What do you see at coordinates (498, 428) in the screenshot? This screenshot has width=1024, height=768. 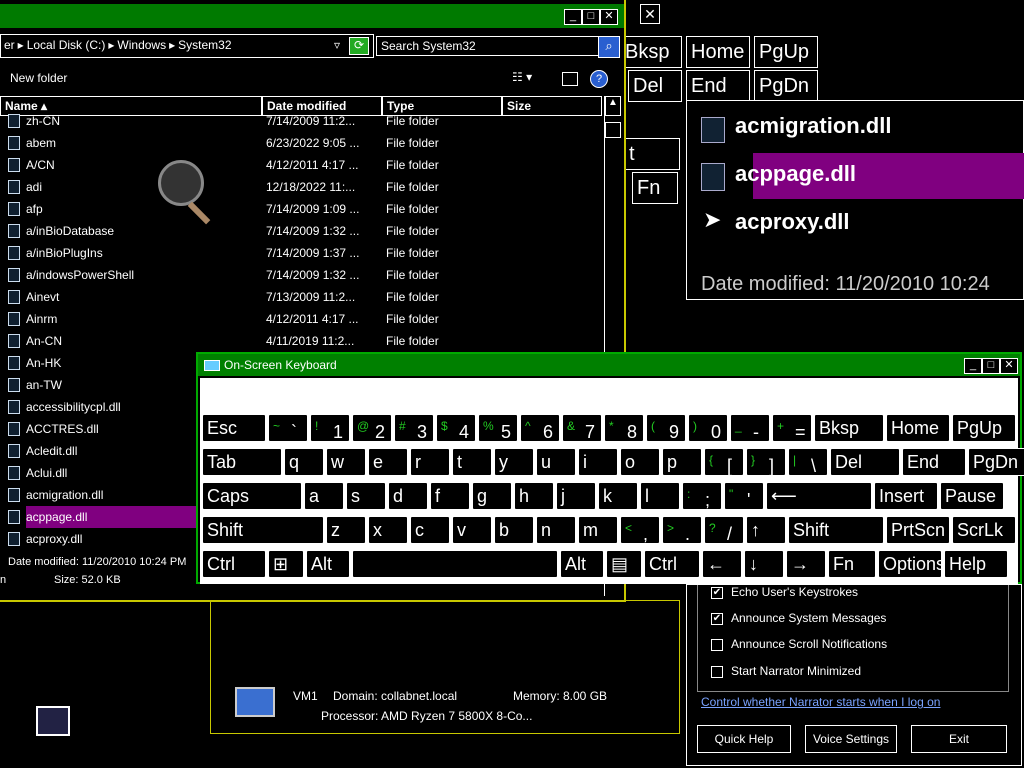 I see `key-row1-6: % 5` at bounding box center [498, 428].